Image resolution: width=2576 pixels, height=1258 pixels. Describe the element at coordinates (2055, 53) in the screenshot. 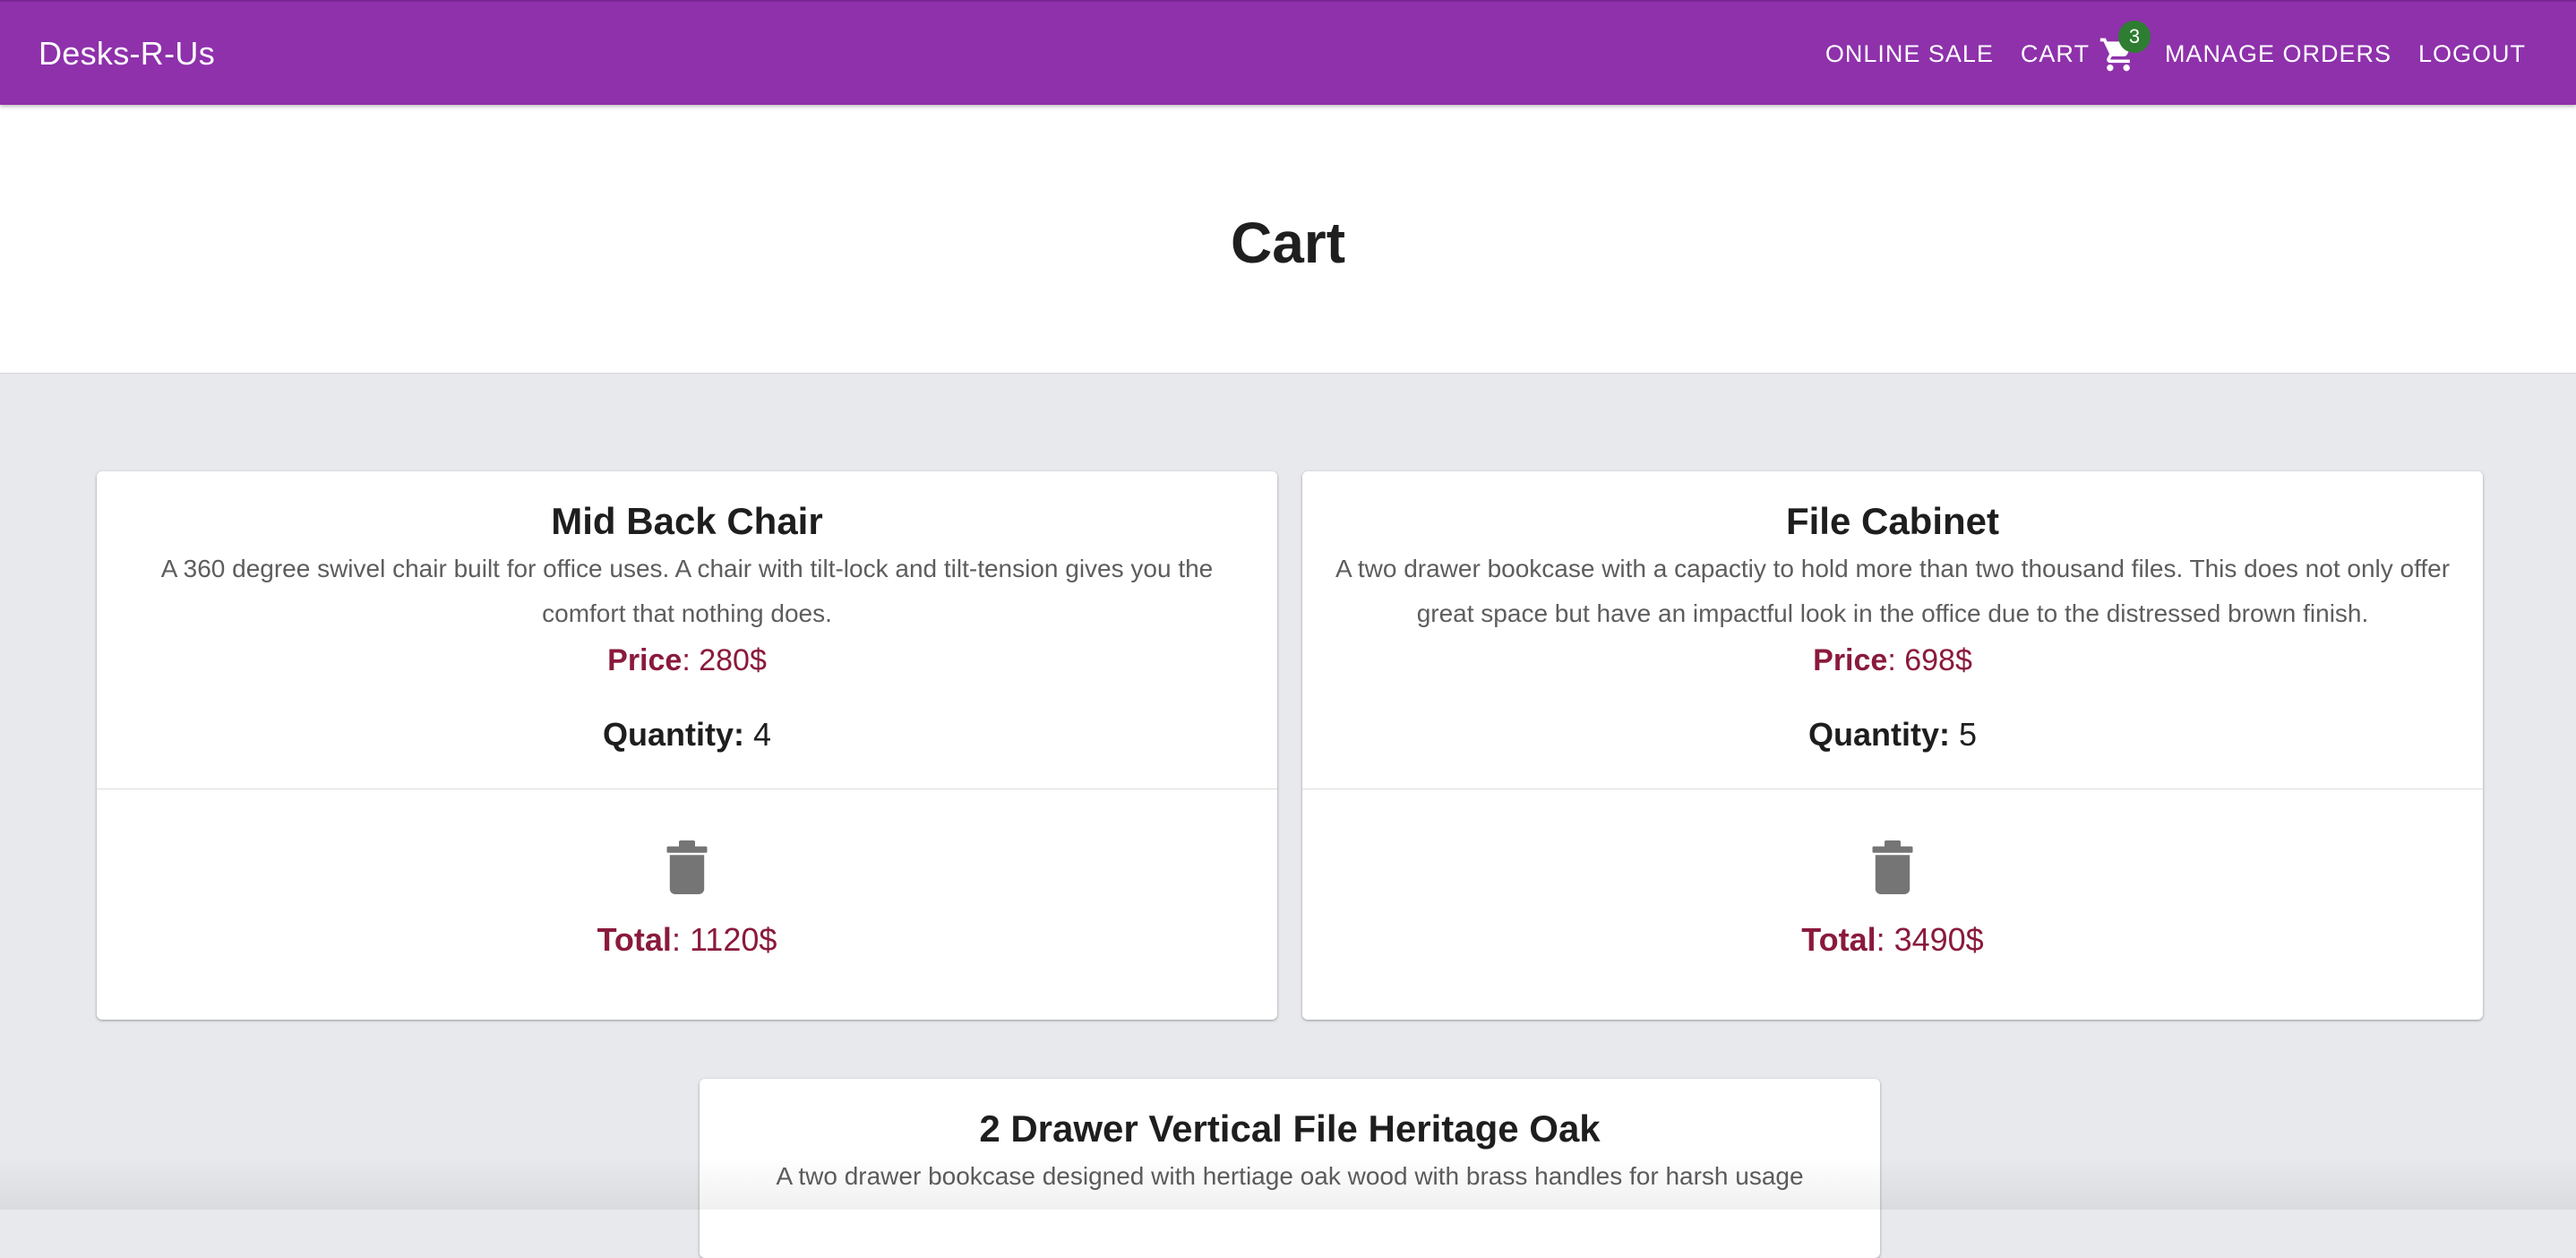

I see `nav-cart-label: CART` at that location.